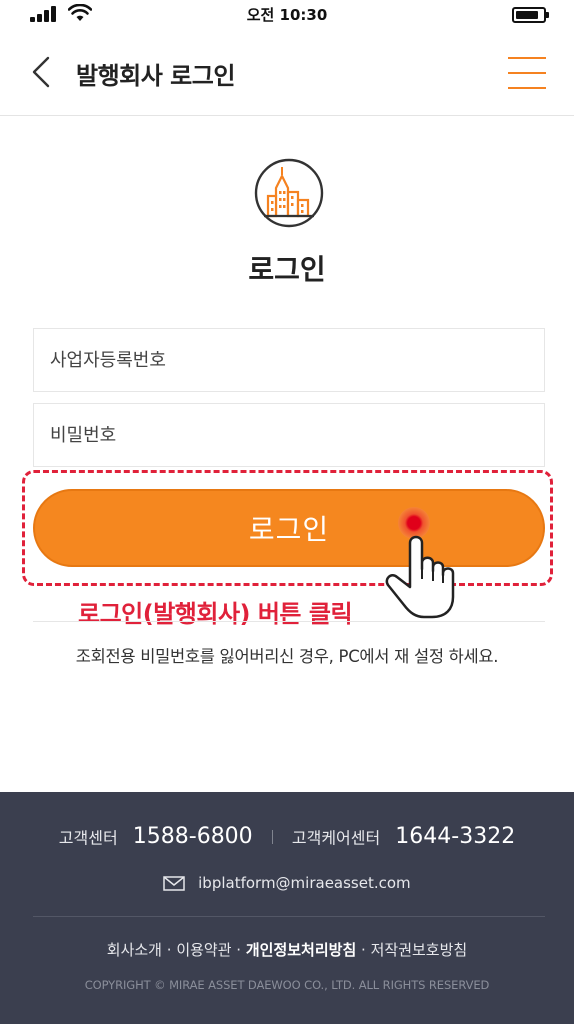  Describe the element at coordinates (287, 836) in the screenshot. I see `contact-row: 고객센터 1588-6800 고객케어센터 1644-3322` at that location.